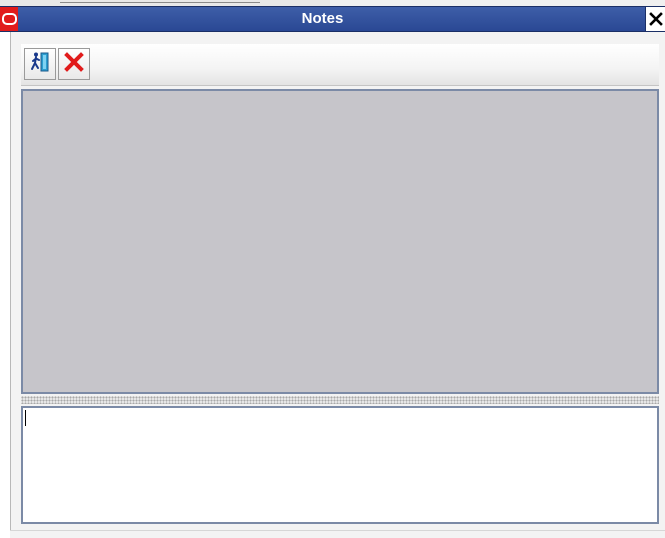 The width and height of the screenshot is (665, 538). I want to click on window-left-edge, so click(5, 285).